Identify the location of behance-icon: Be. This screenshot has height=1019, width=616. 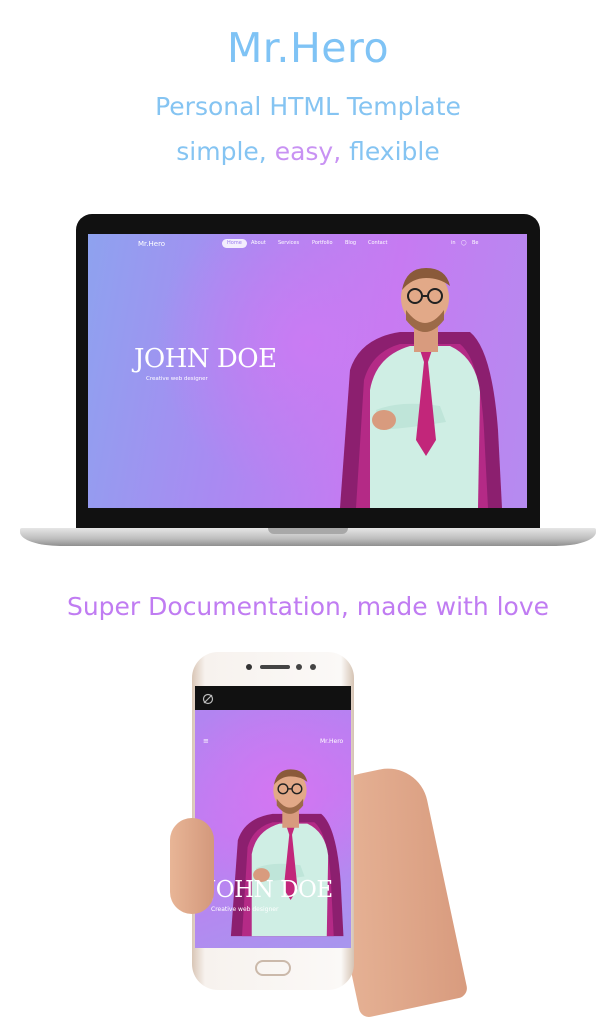
(475, 243).